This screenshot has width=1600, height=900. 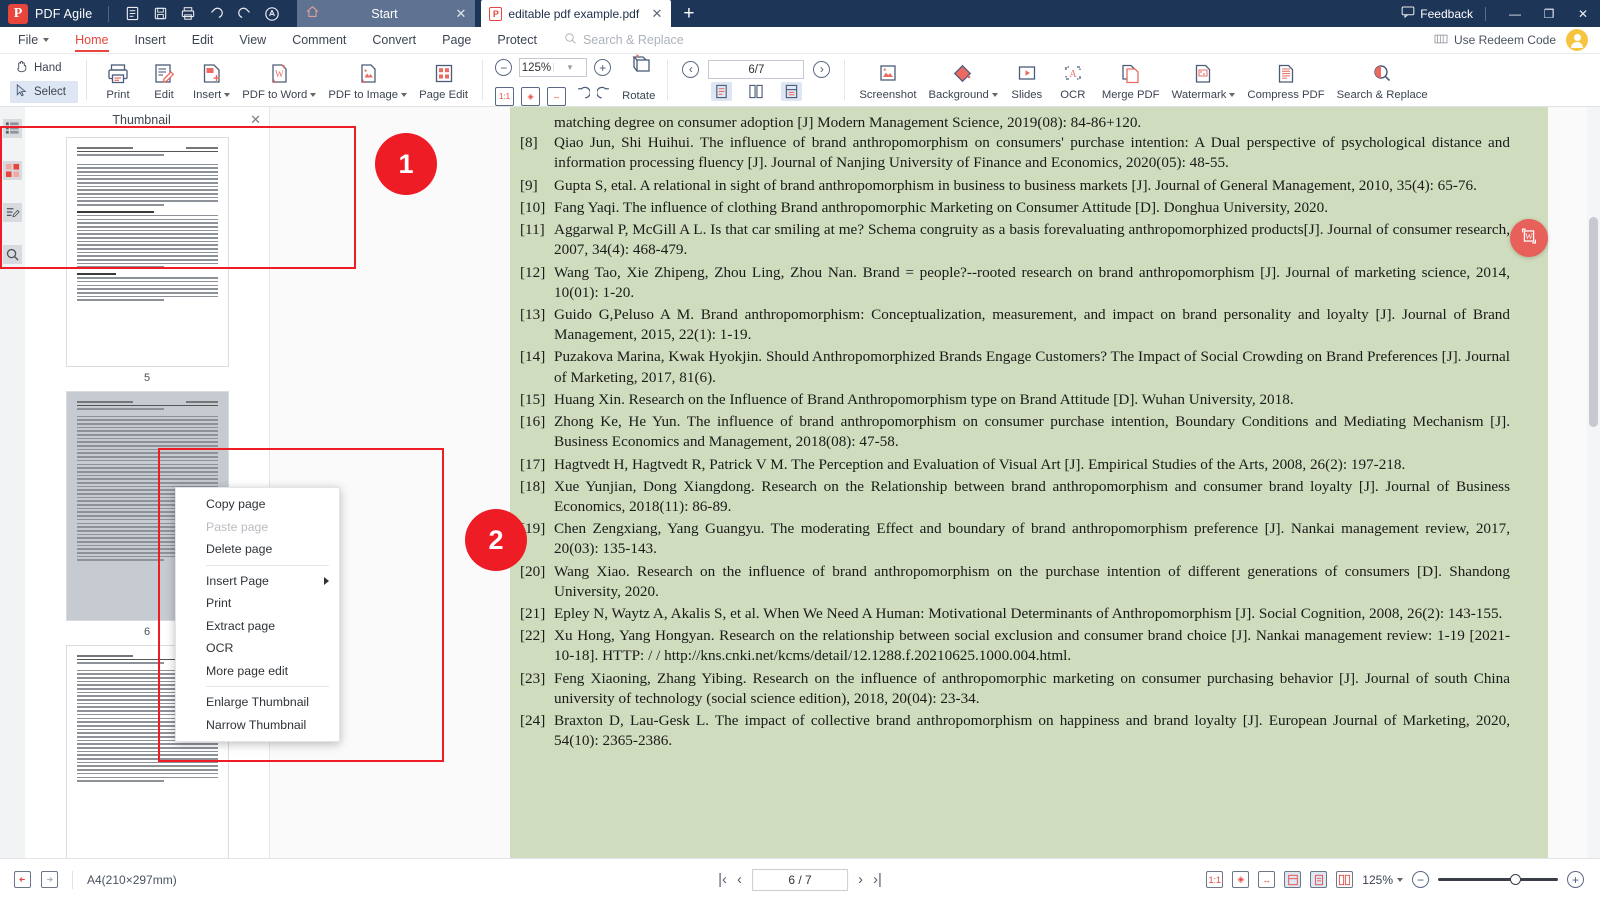 What do you see at coordinates (216, 14) in the screenshot?
I see `undo-icon` at bounding box center [216, 14].